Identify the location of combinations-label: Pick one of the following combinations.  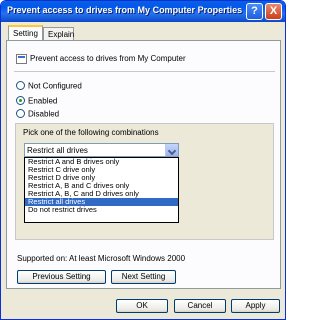
(91, 132).